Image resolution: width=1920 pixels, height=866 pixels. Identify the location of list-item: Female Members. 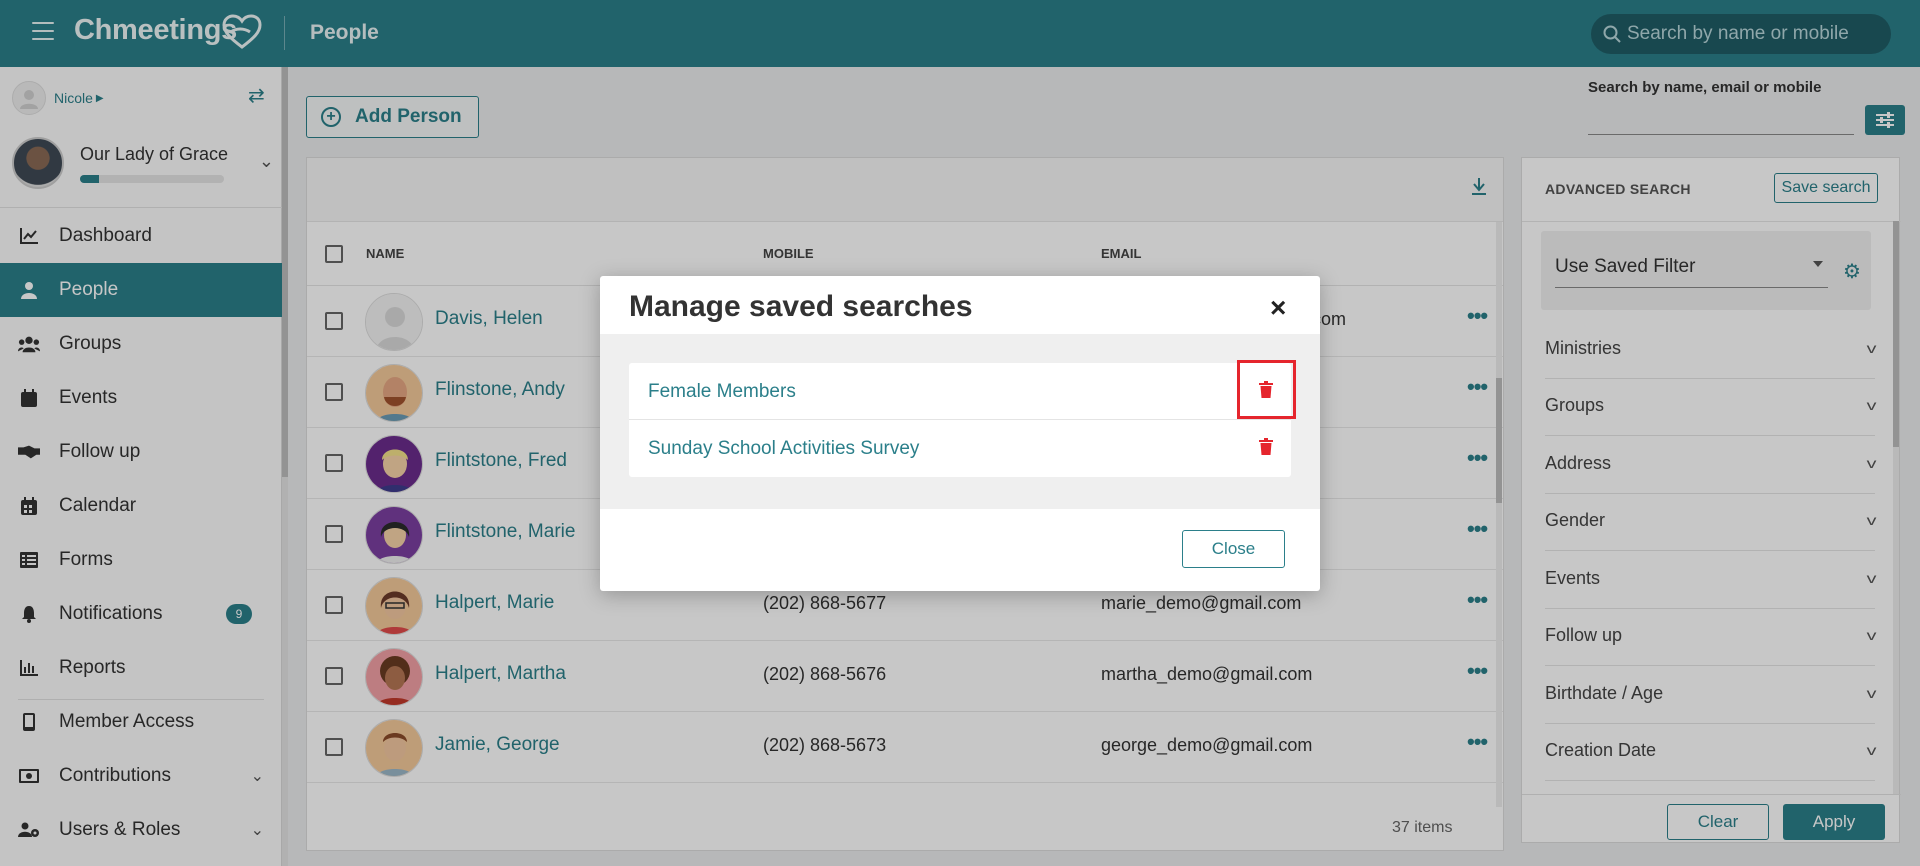
(962, 390).